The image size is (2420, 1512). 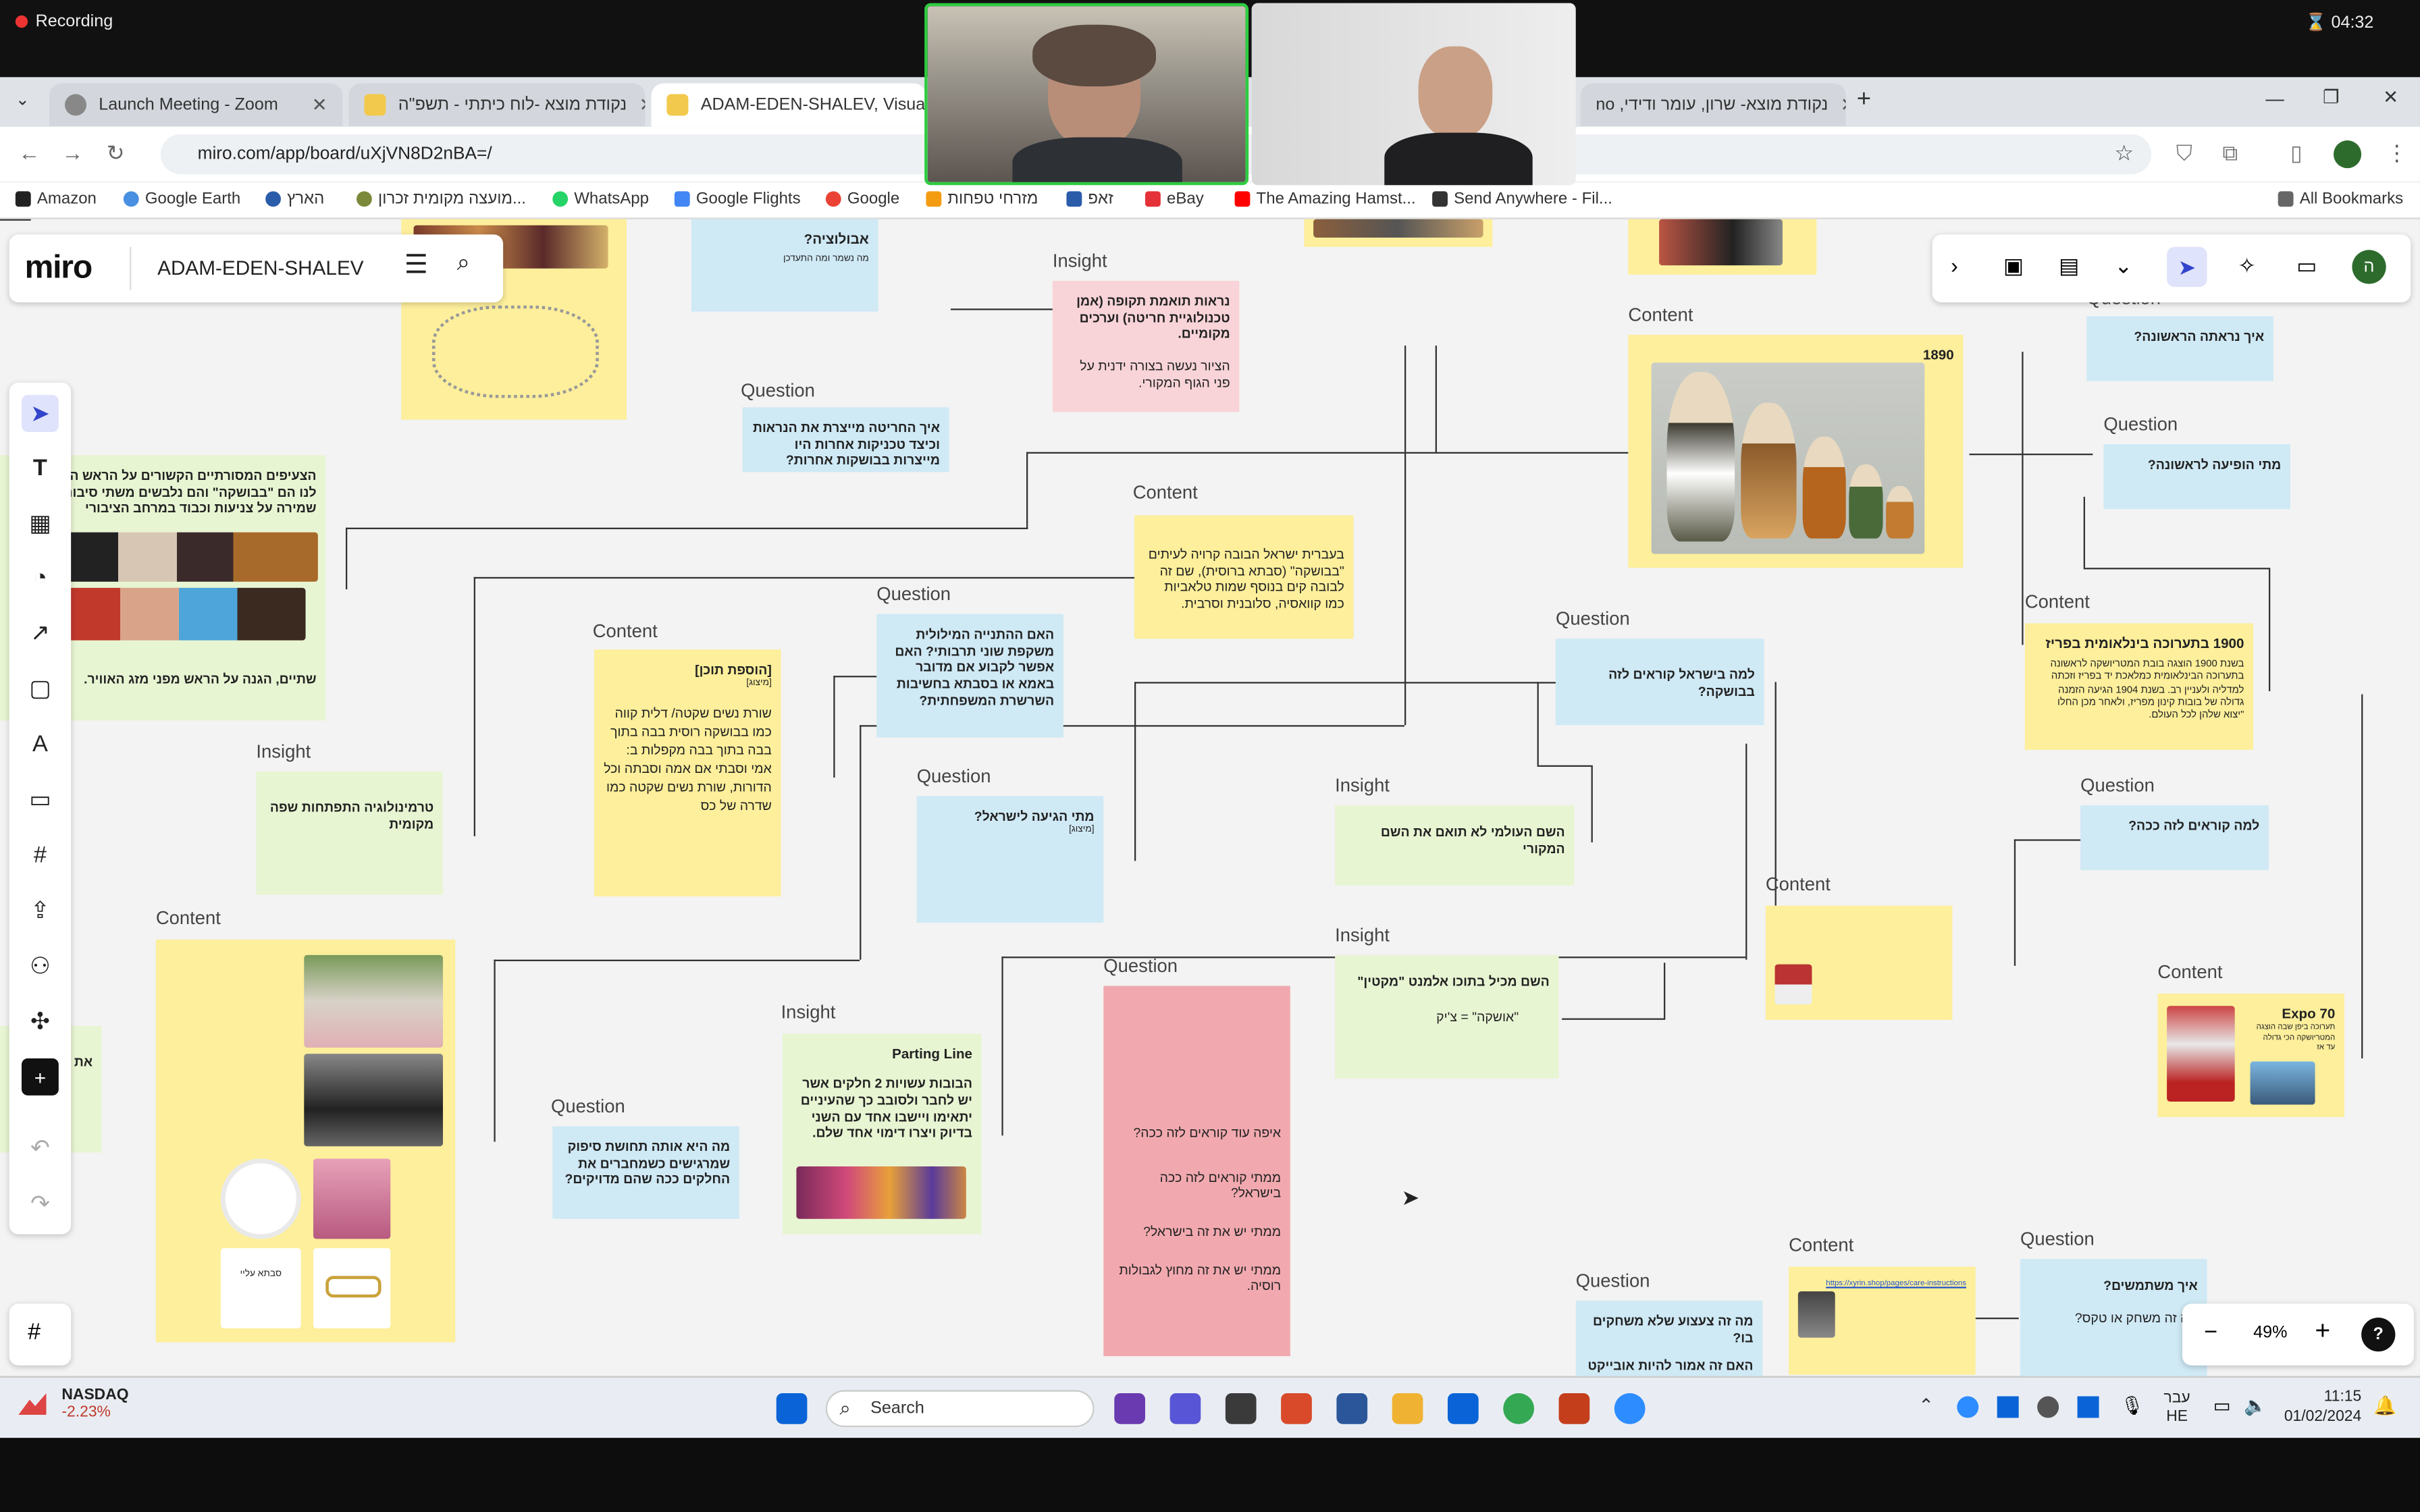 What do you see at coordinates (960, 1409) in the screenshot?
I see `taskbar-search: ⌕ Search` at bounding box center [960, 1409].